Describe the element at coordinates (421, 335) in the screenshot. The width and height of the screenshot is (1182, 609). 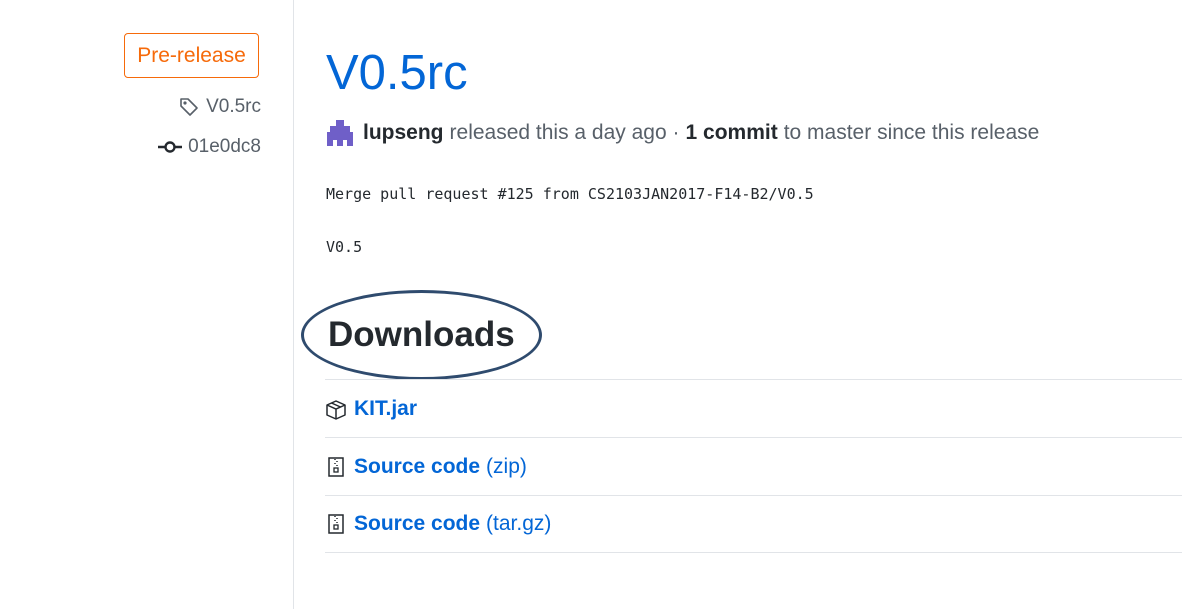
I see `annotation-circle` at that location.